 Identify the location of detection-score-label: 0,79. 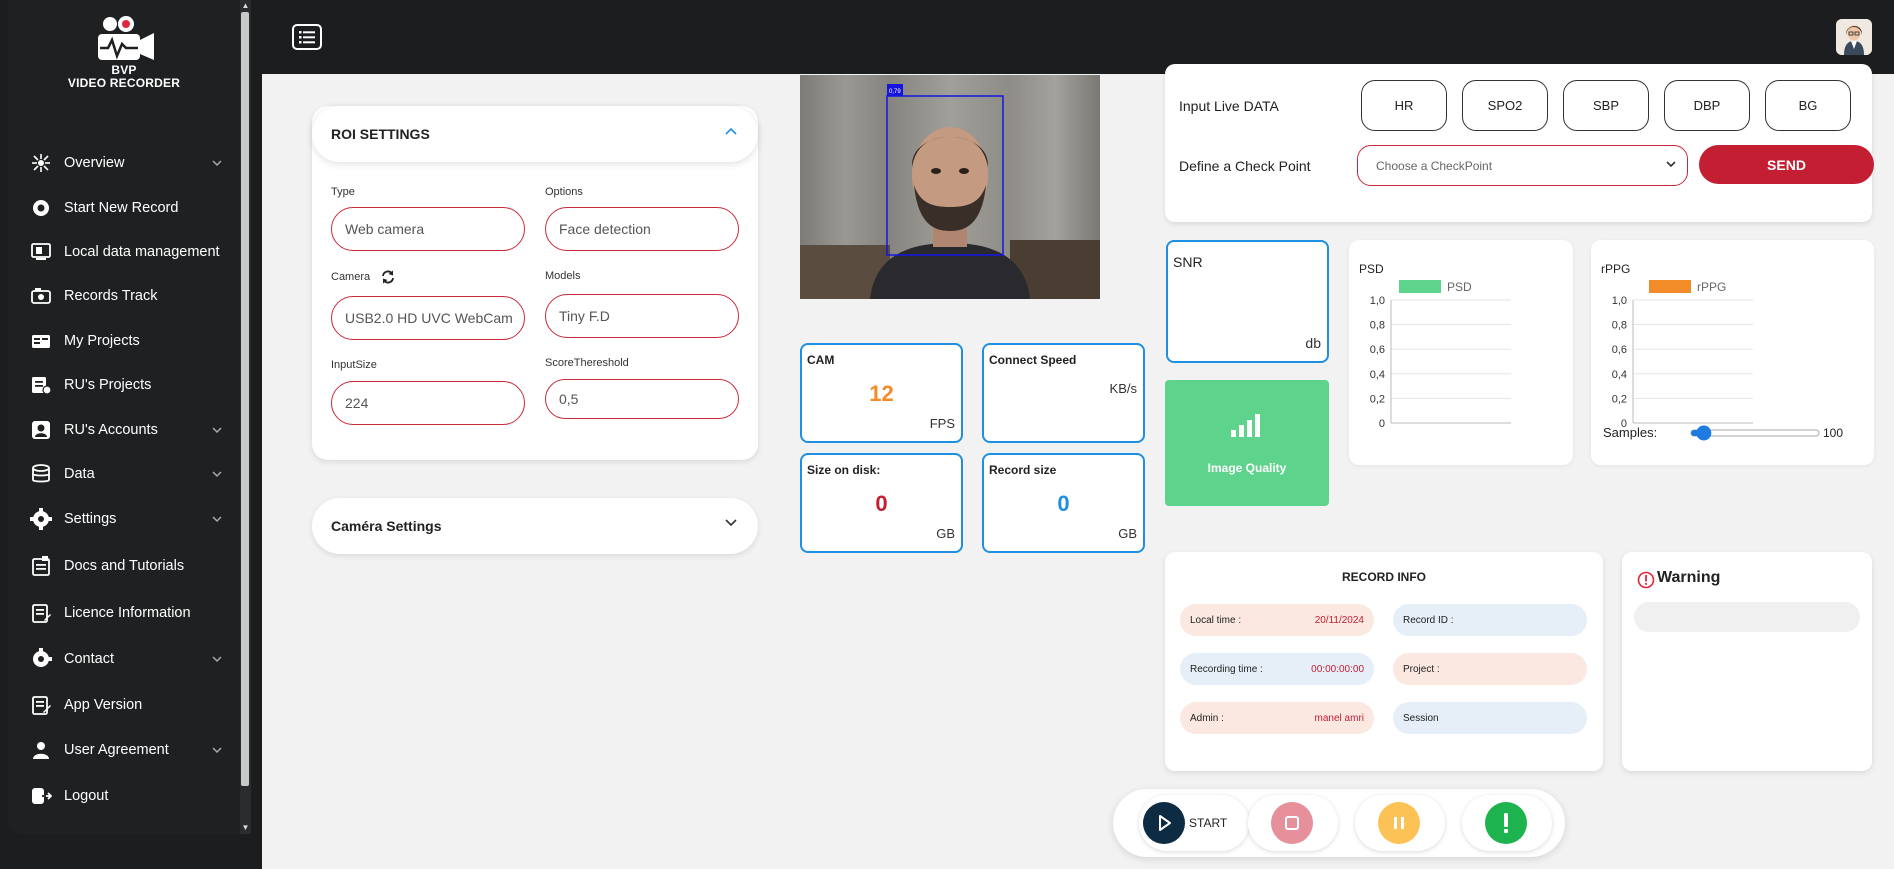
(895, 92).